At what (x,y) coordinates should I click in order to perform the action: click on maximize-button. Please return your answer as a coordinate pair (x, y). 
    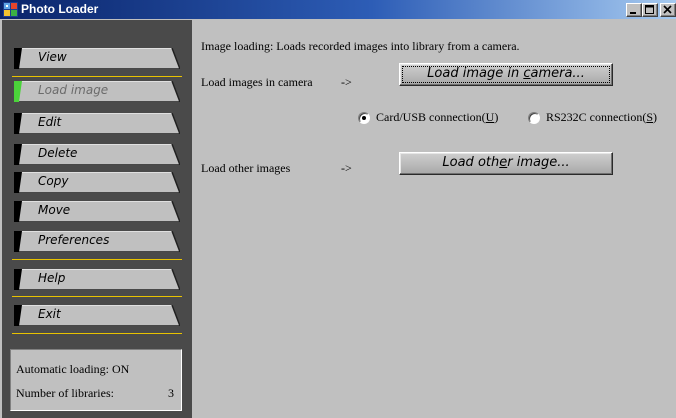
    Looking at the image, I should click on (650, 10).